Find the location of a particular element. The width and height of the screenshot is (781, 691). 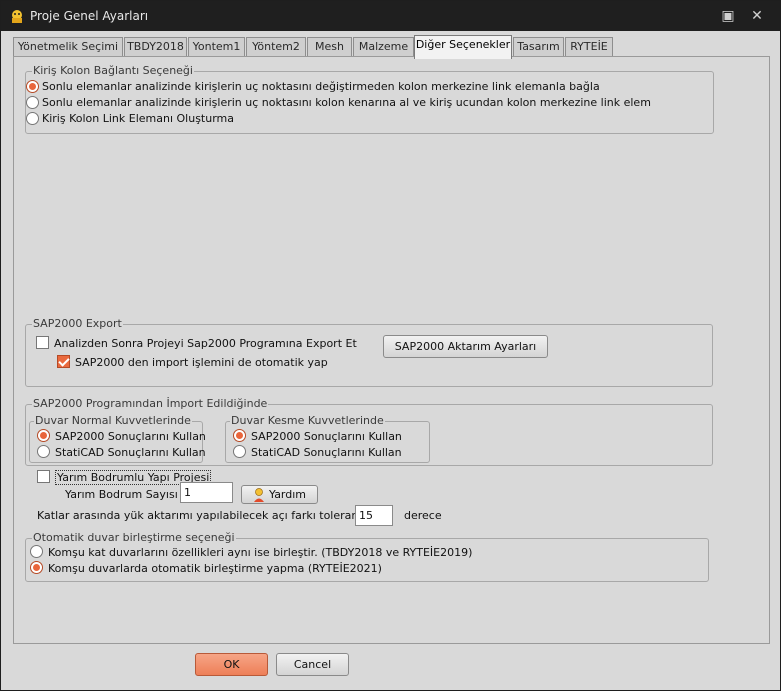

cancel-button: Cancel is located at coordinates (312, 664).